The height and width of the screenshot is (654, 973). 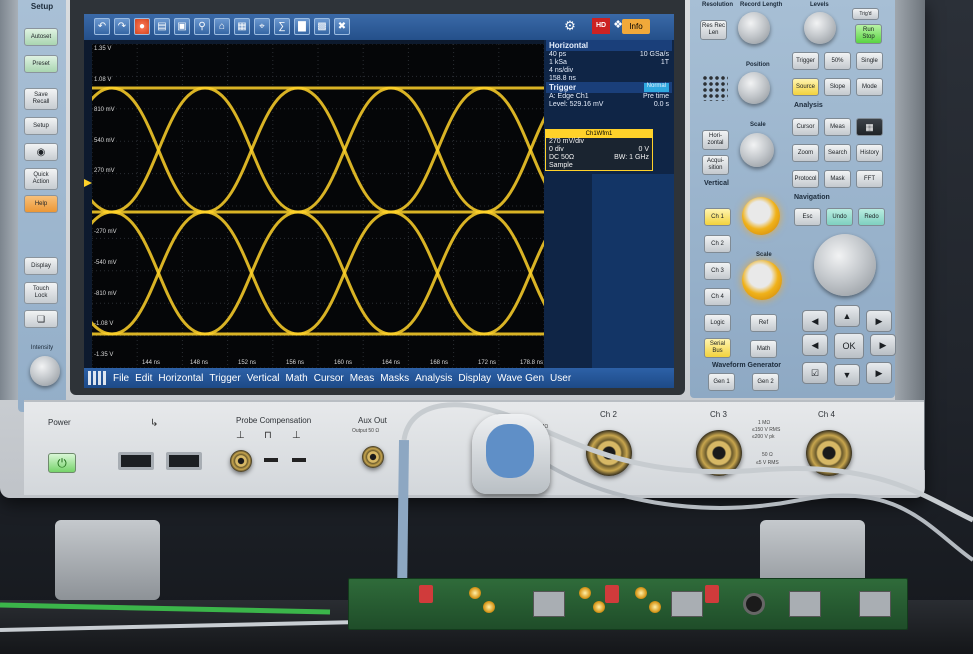 What do you see at coordinates (628, 604) in the screenshot?
I see `demo-circuit-board` at bounding box center [628, 604].